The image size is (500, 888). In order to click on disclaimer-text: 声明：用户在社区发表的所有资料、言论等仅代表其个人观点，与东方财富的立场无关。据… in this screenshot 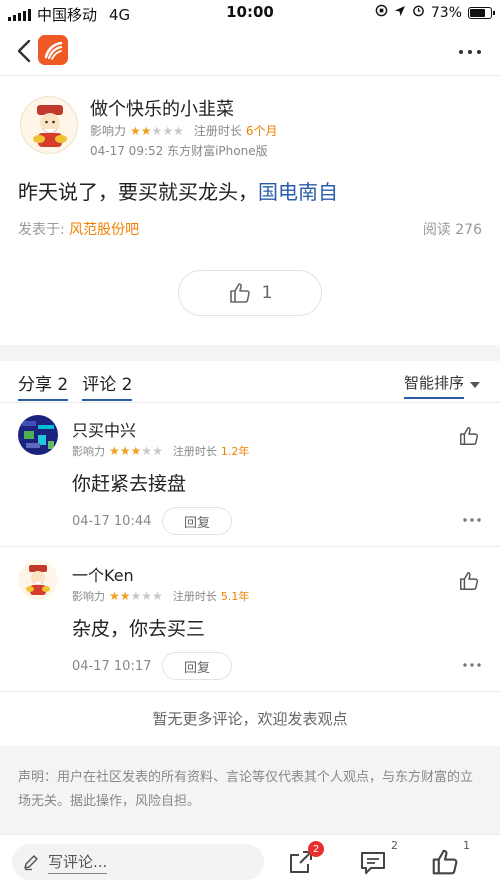, I will do `click(246, 789)`.